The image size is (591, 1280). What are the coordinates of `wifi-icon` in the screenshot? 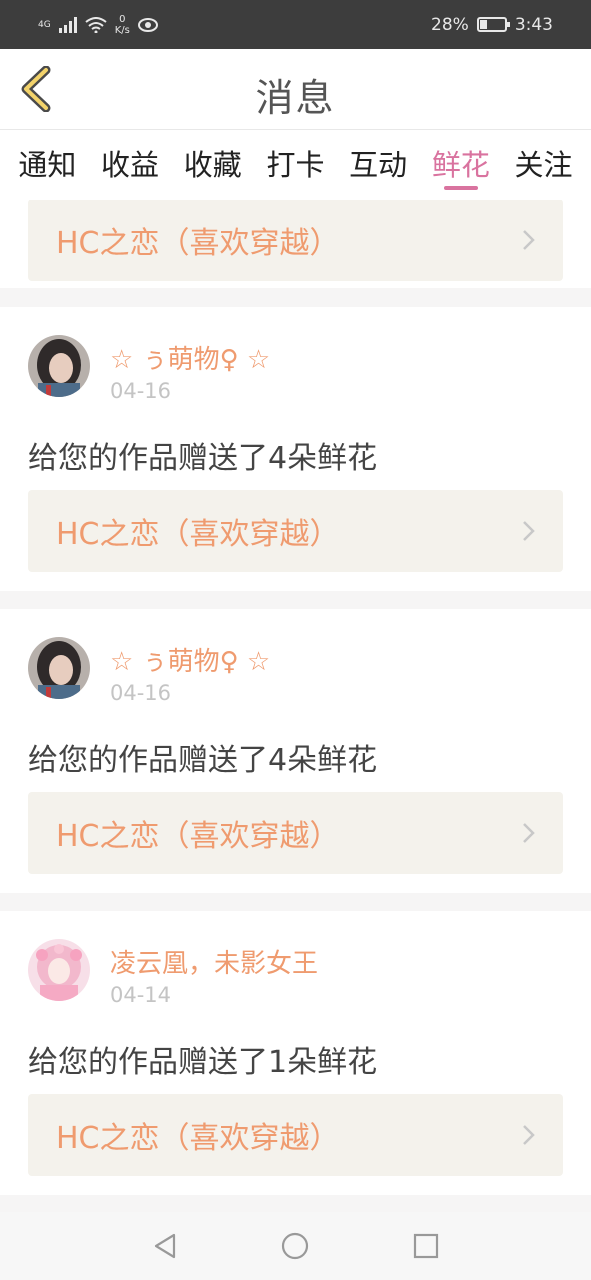 It's located at (96, 24).